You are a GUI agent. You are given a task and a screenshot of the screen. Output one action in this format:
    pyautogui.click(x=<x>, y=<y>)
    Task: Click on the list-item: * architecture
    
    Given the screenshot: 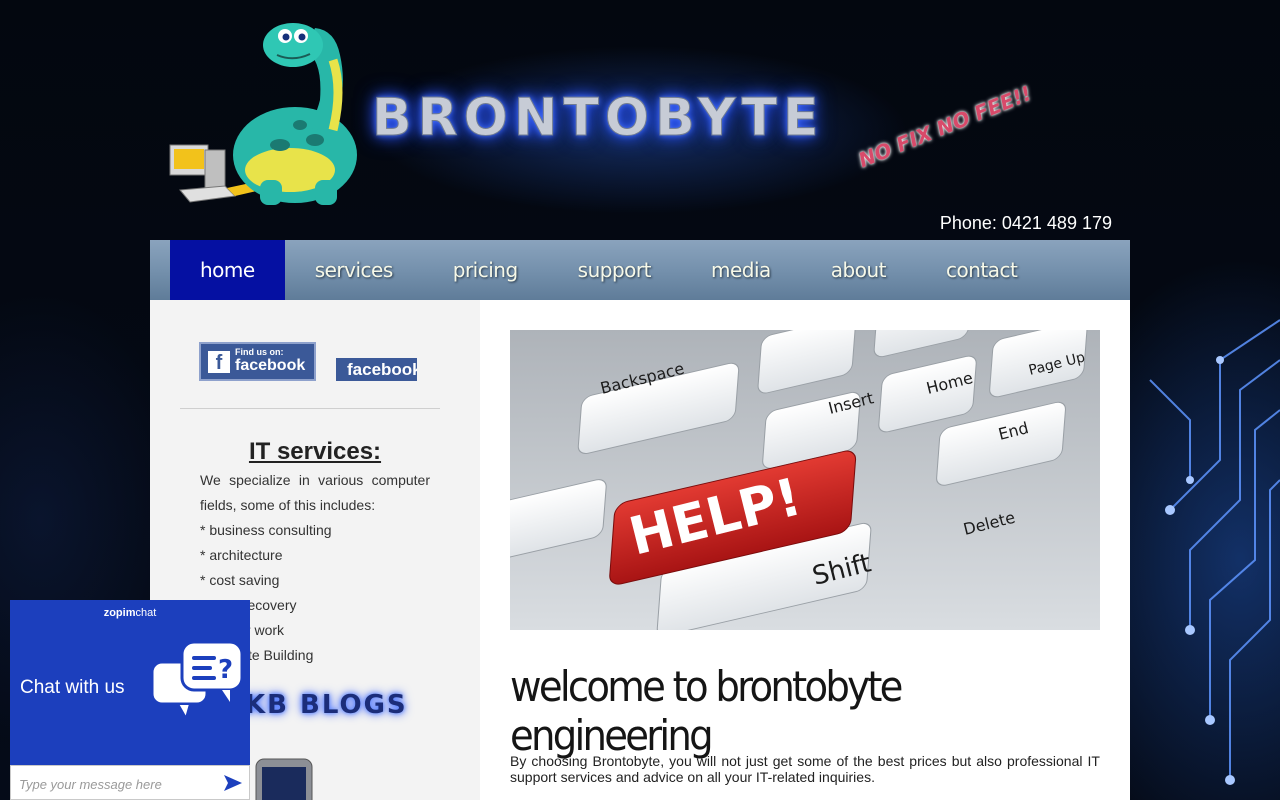 What is the action you would take?
    pyautogui.click(x=241, y=555)
    